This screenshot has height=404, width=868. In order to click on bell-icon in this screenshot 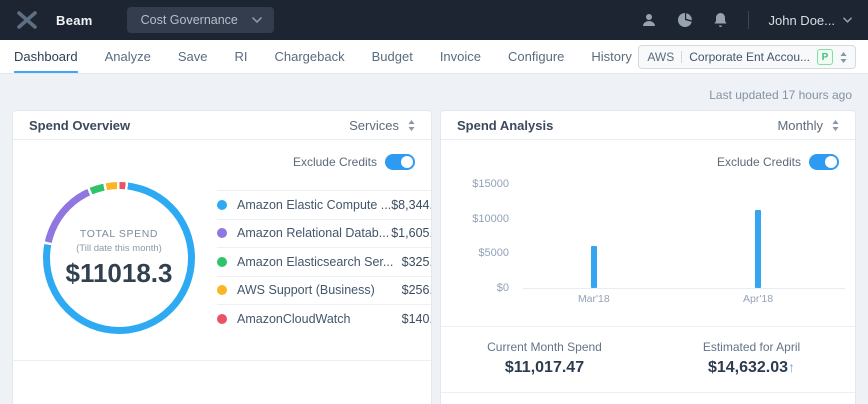, I will do `click(720, 20)`.